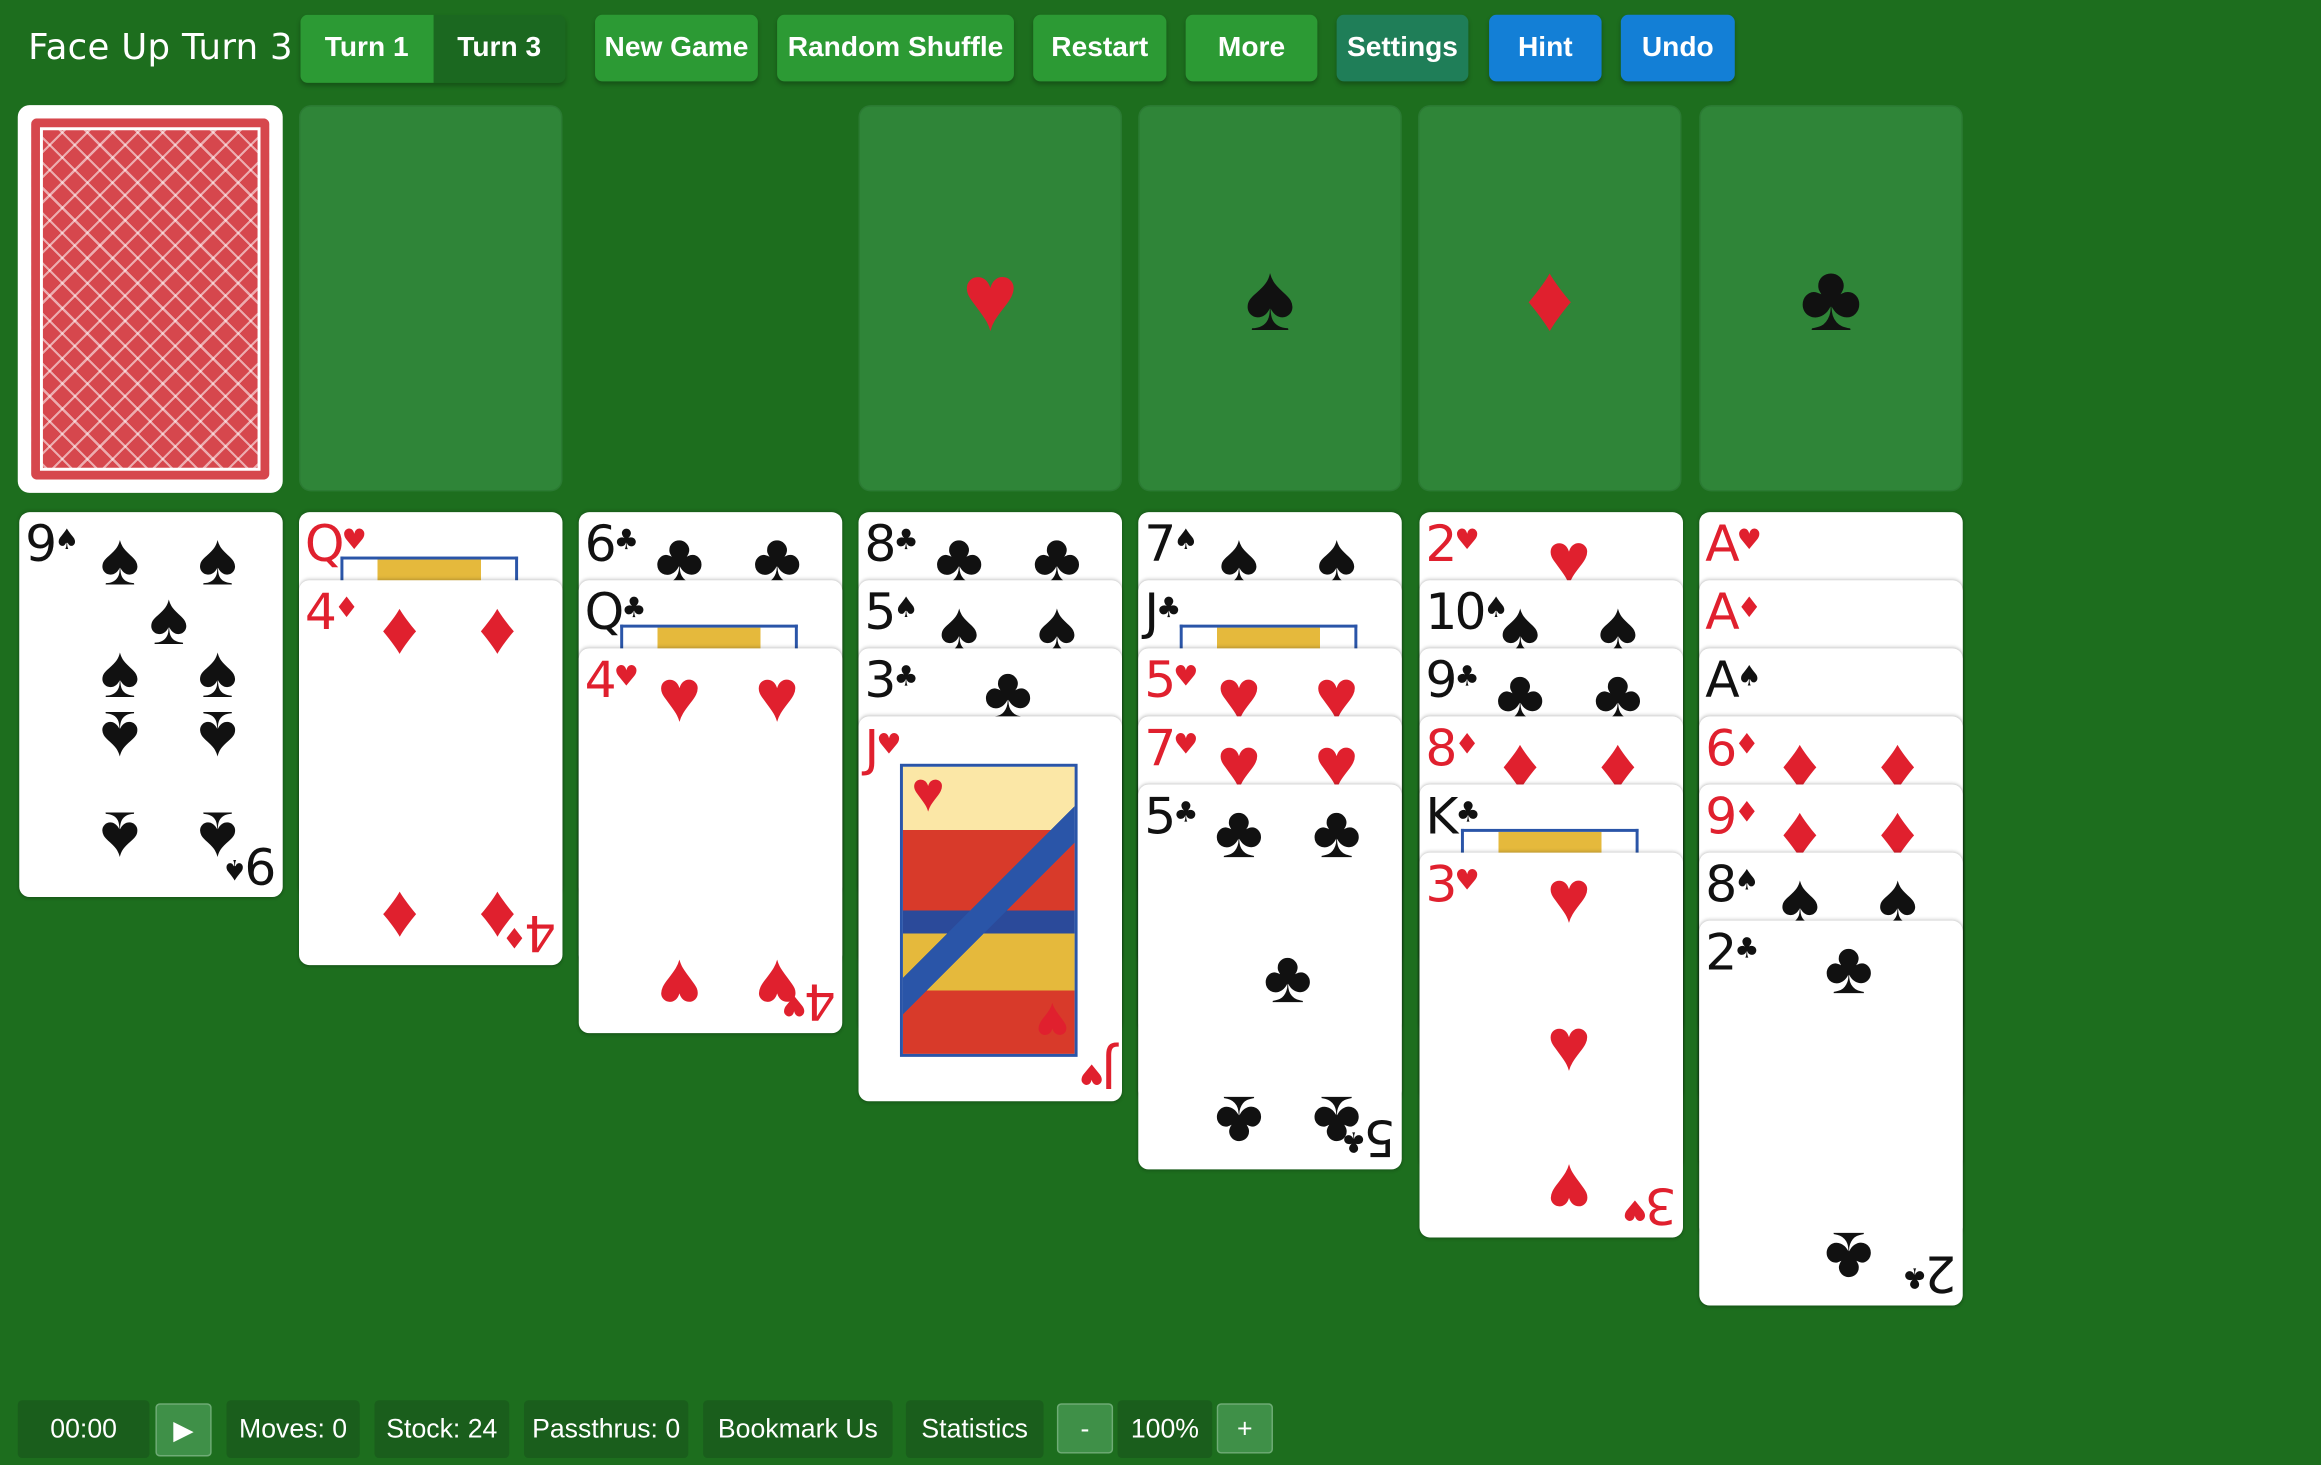 This screenshot has height=1465, width=2321. What do you see at coordinates (1097, 1069) in the screenshot?
I see `card-index-bottom: J♥` at bounding box center [1097, 1069].